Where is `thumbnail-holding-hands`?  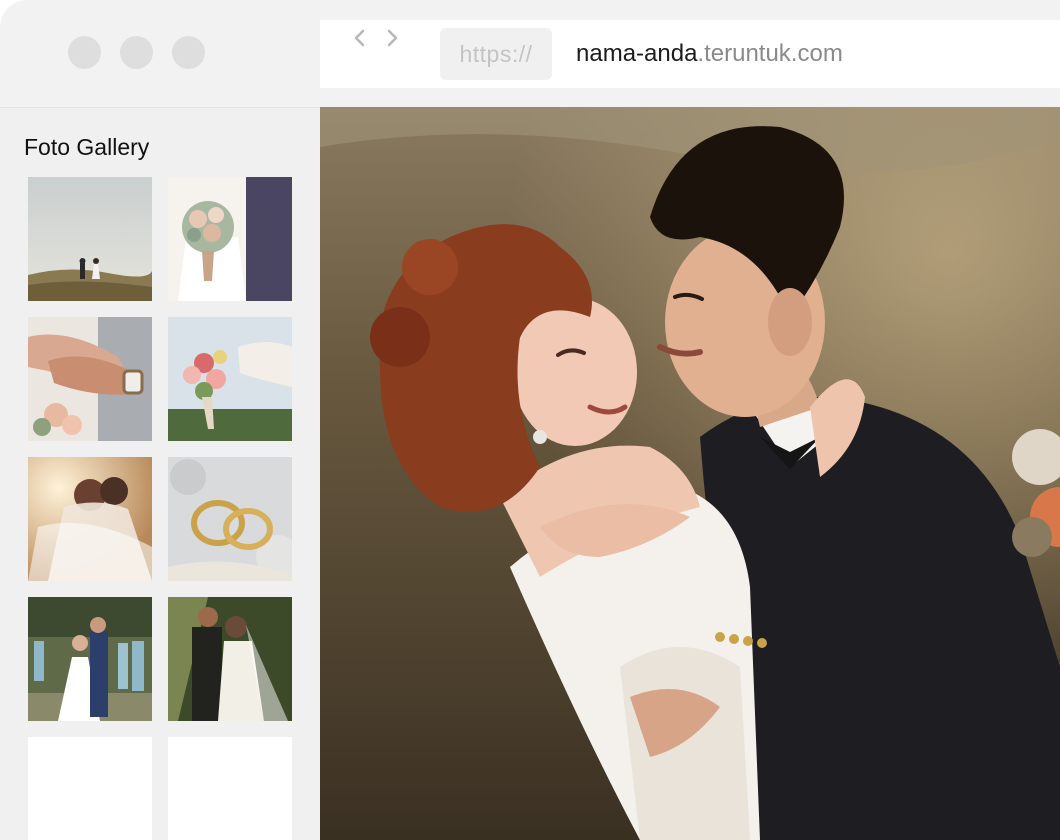
thumbnail-holding-hands is located at coordinates (90, 379).